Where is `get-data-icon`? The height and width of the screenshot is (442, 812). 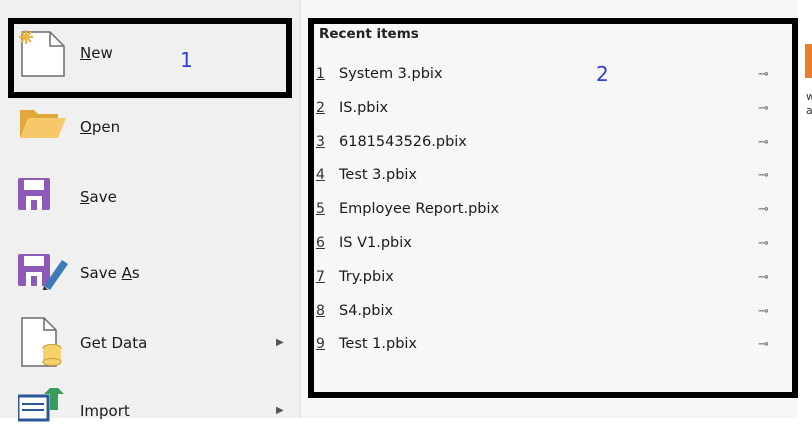
get-data-icon is located at coordinates (43, 341).